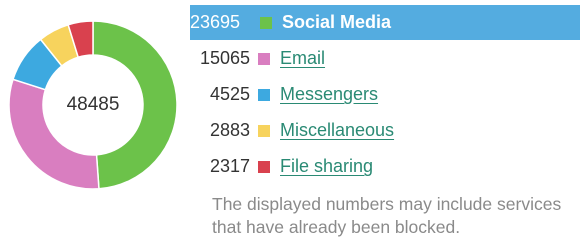 The height and width of the screenshot is (241, 580). Describe the element at coordinates (229, 166) in the screenshot. I see `legend-count: 2317` at that location.